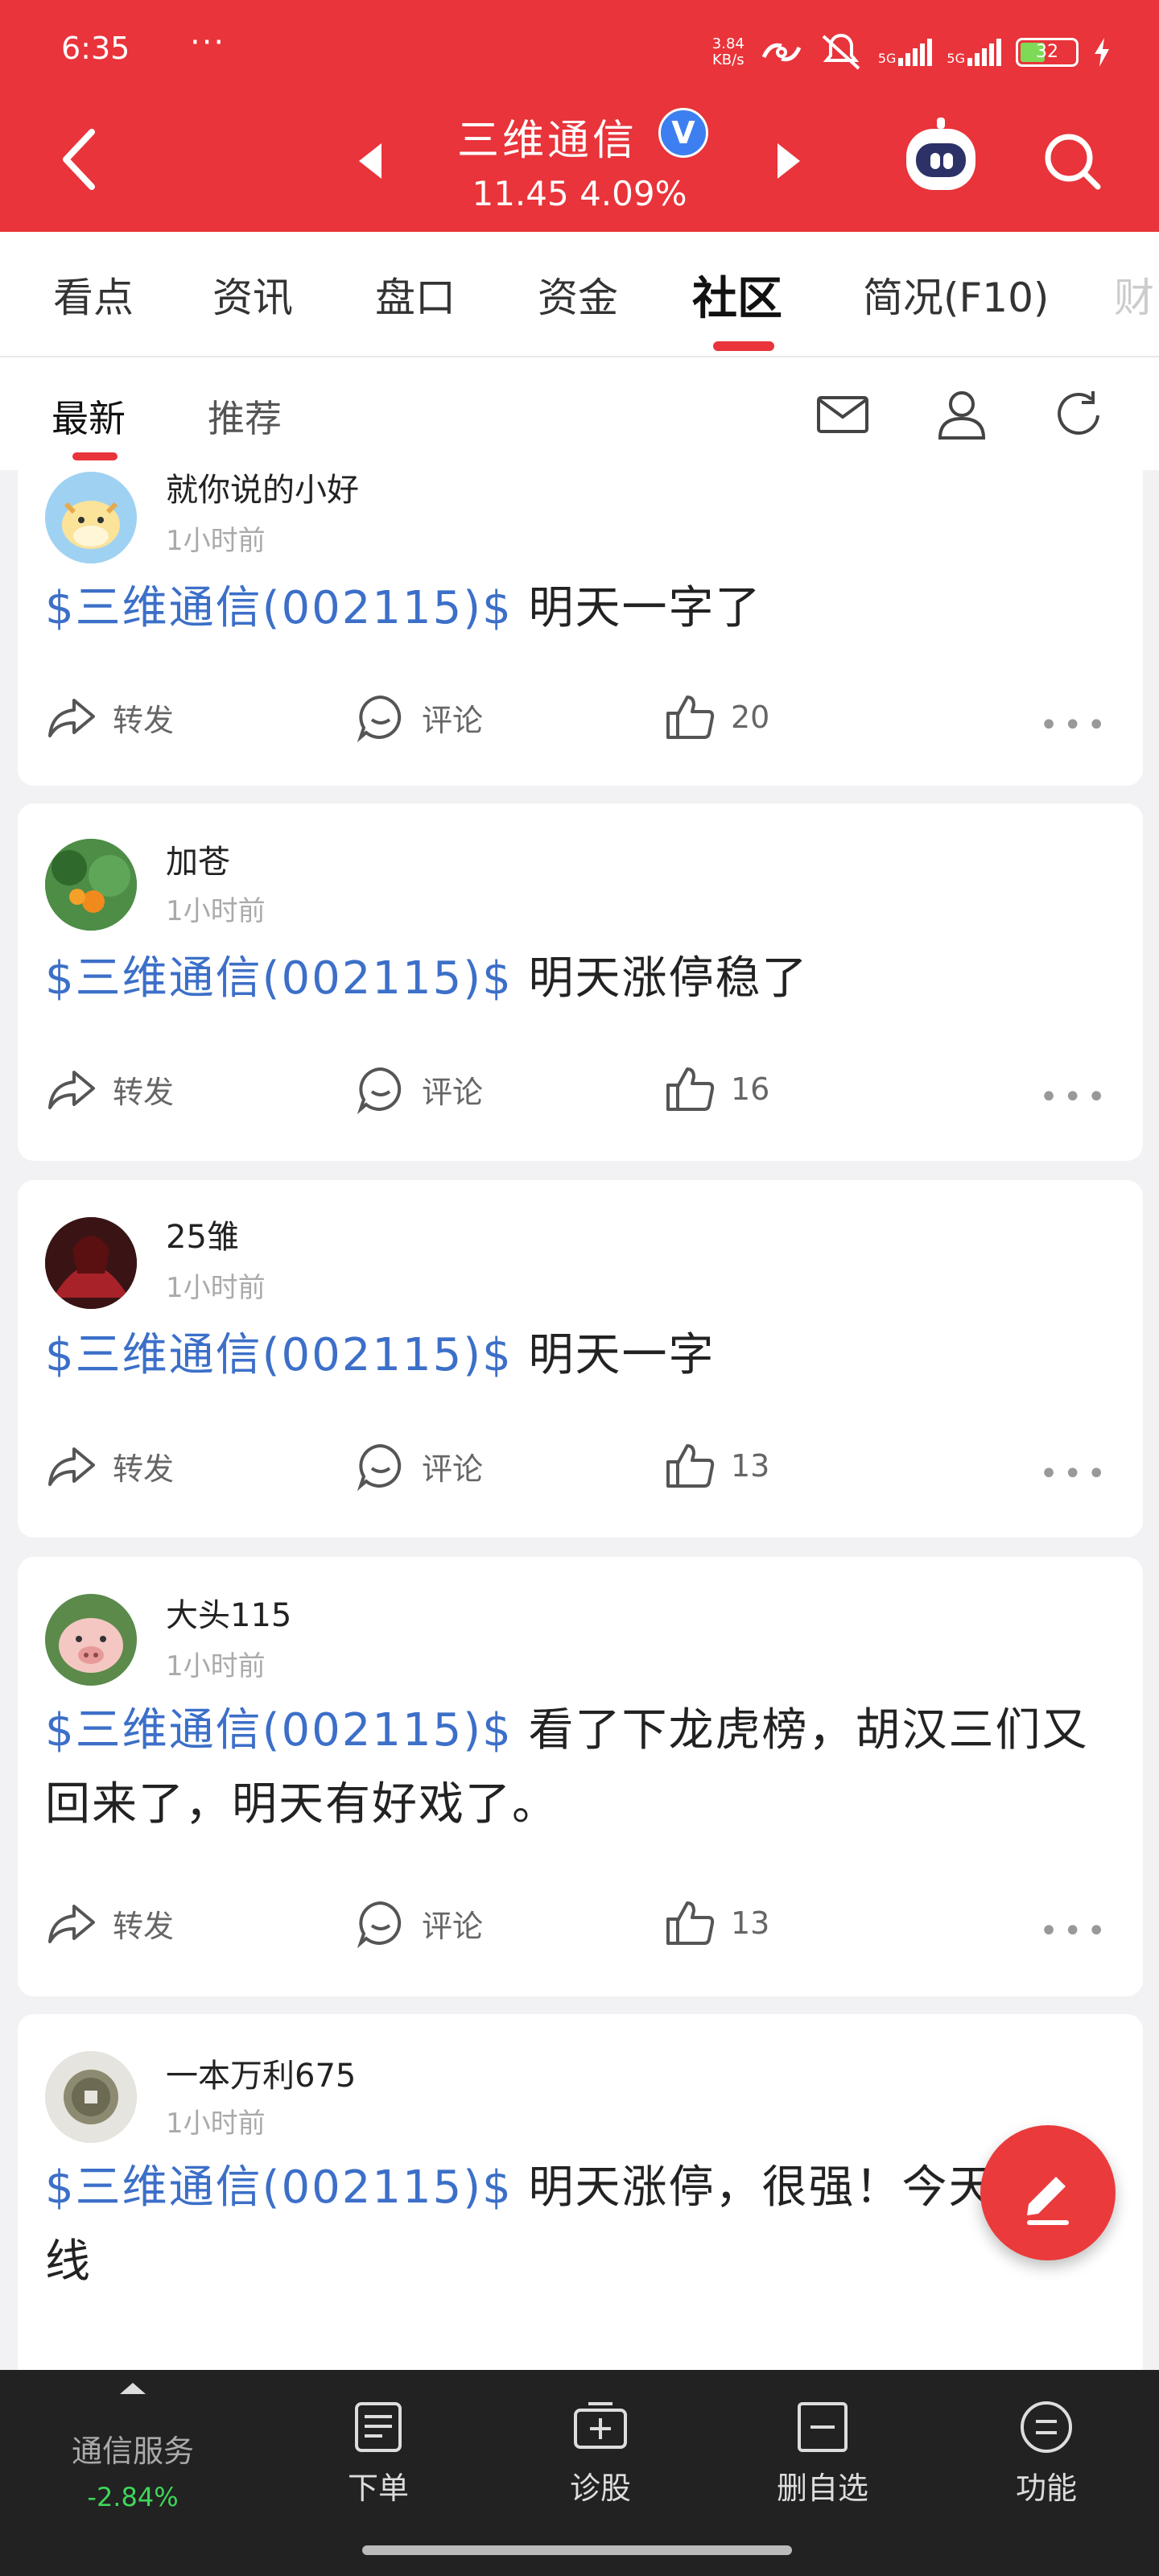  I want to click on remove-watchlist-button: 删自选, so click(822, 2453).